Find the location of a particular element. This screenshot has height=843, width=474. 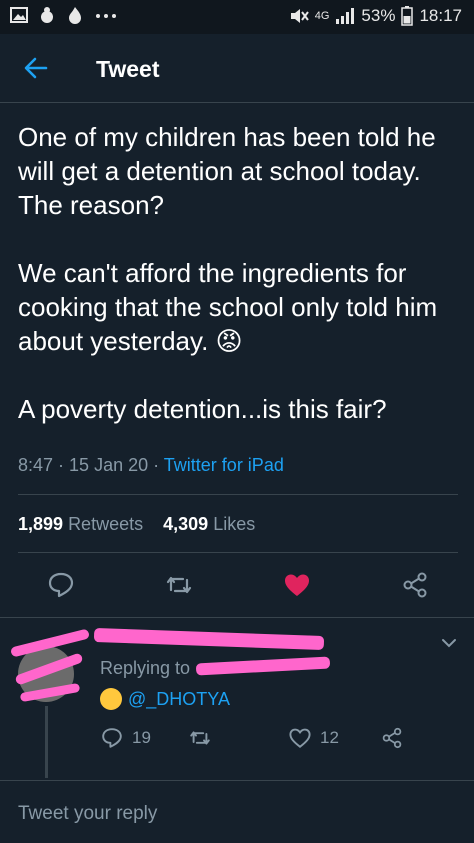

status-bar: 4G 53% 18:17 is located at coordinates (237, 17).